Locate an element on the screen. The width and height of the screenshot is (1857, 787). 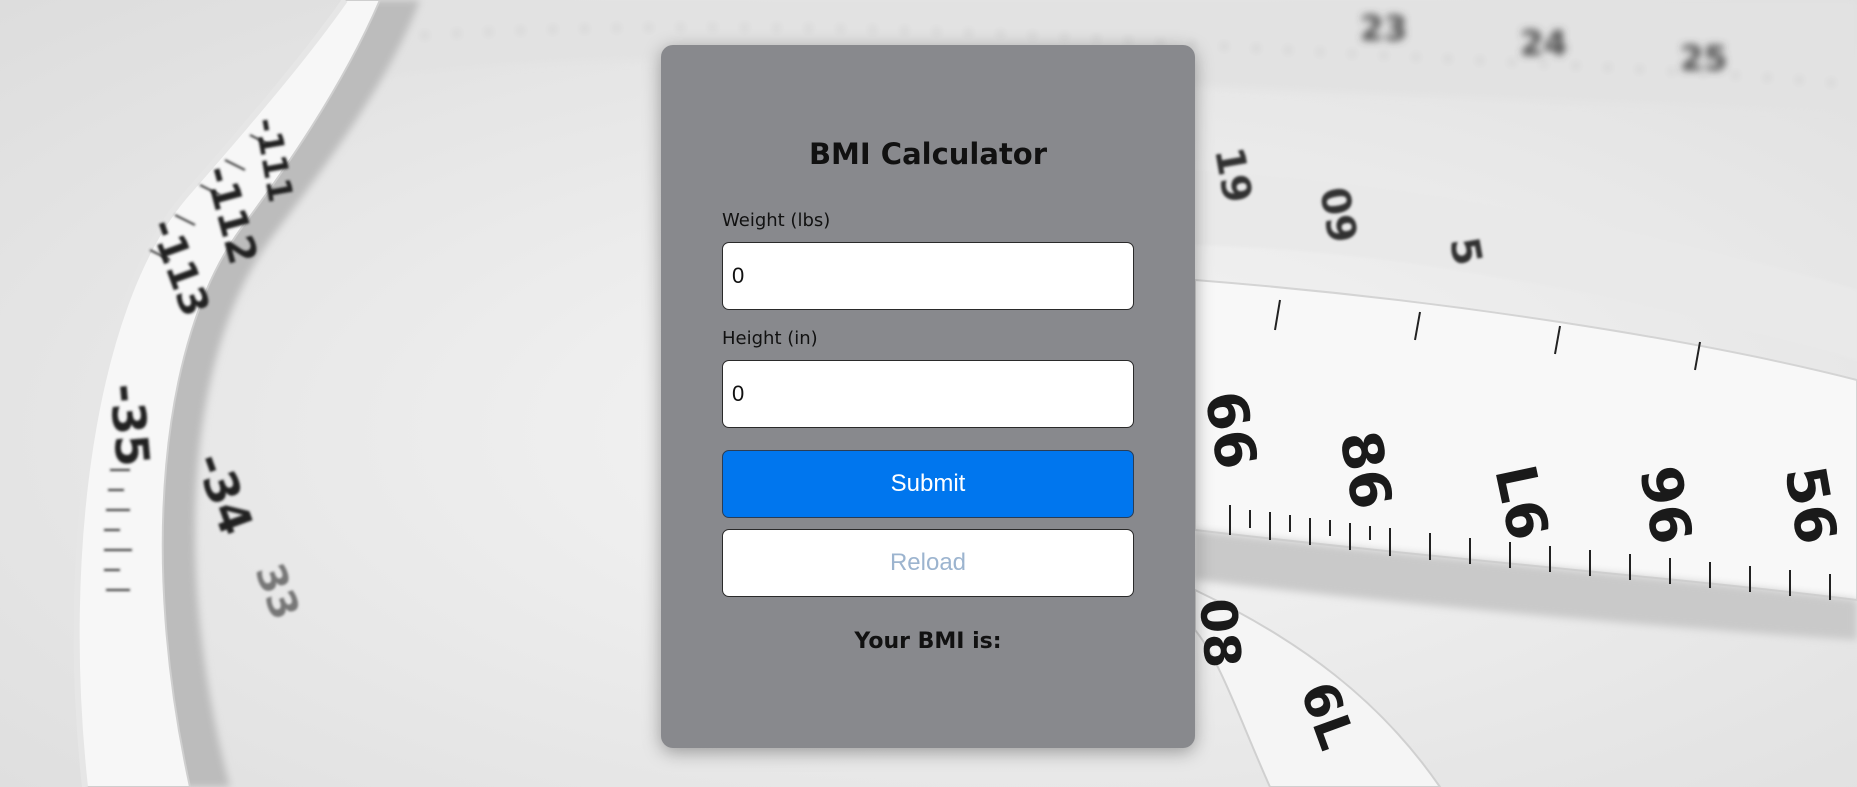
height-input is located at coordinates (928, 394).